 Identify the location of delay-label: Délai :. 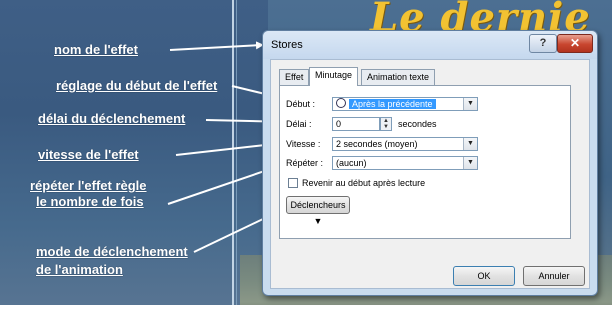
(299, 124).